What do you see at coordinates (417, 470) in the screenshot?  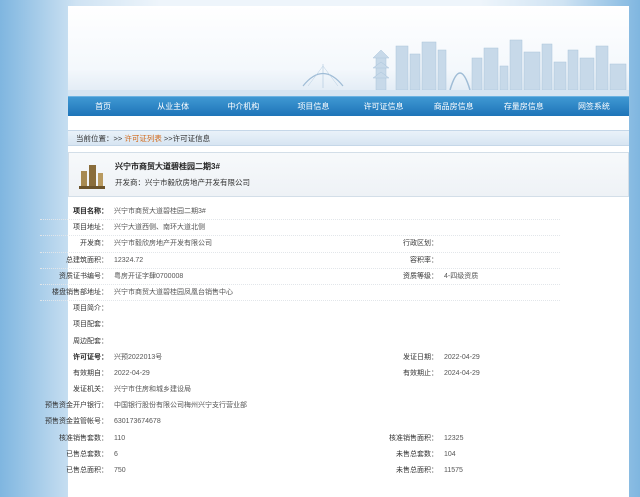 I see `info-label-l2: 未售总面积：` at bounding box center [417, 470].